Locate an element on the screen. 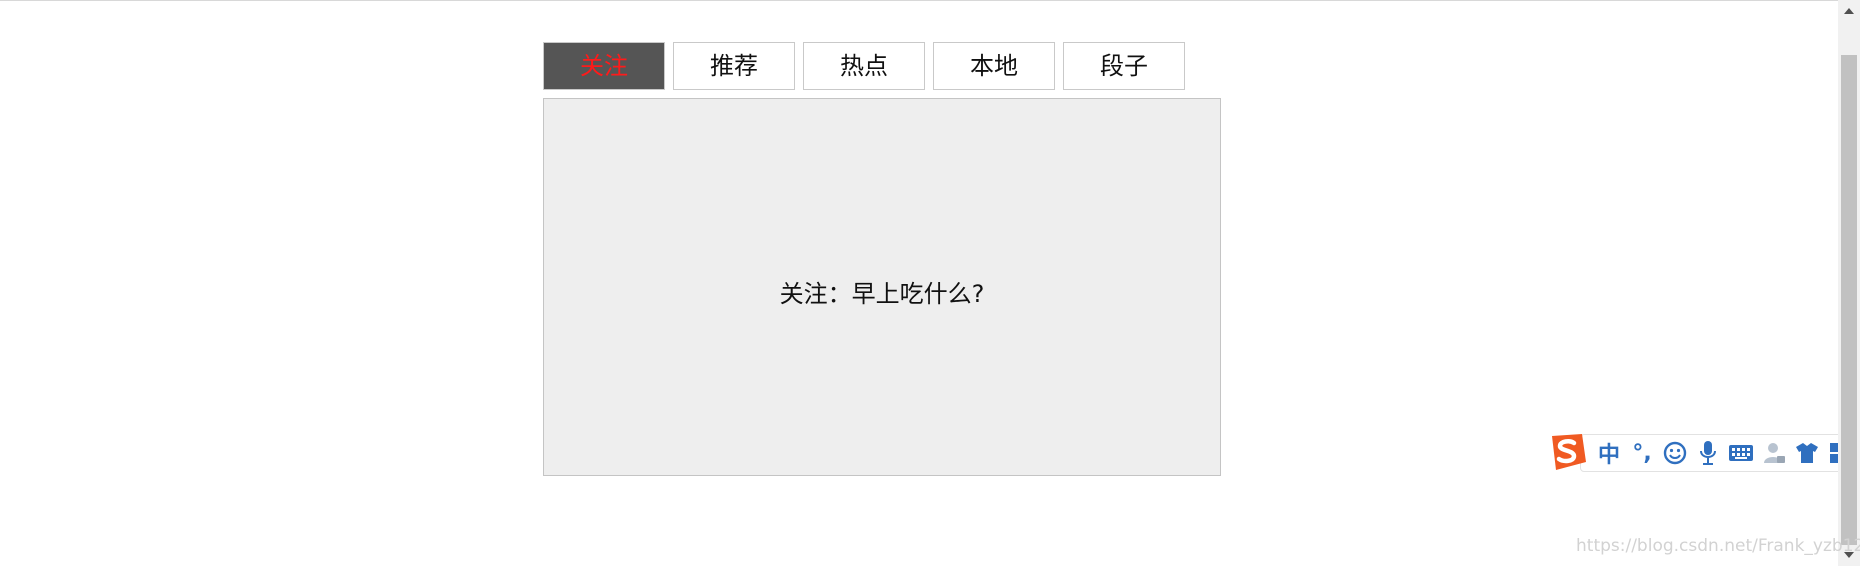 The width and height of the screenshot is (1860, 566). tab-duanzi: 段子 is located at coordinates (1124, 66).